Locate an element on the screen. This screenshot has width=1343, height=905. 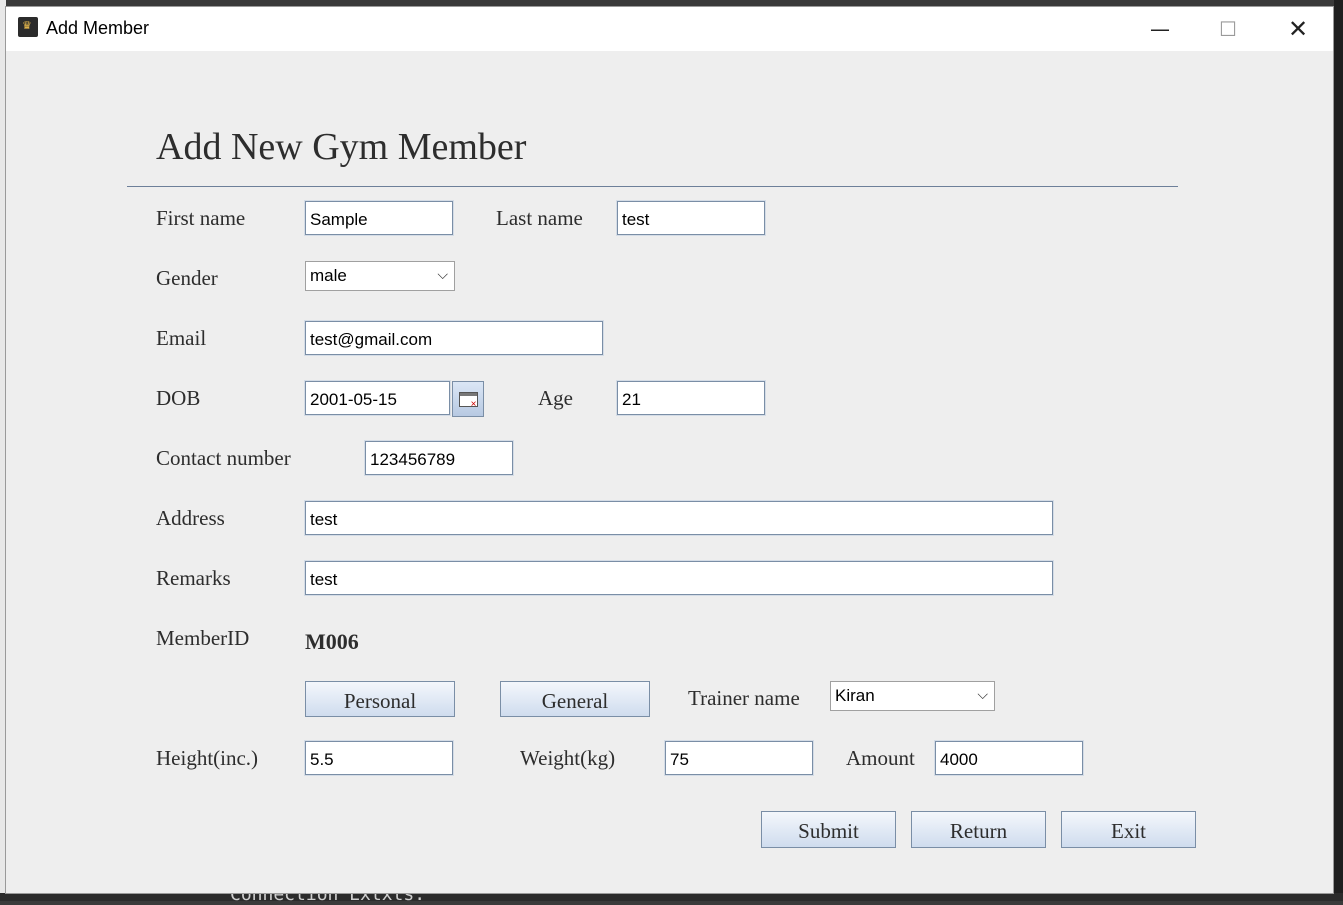
title-divider is located at coordinates (652, 186).